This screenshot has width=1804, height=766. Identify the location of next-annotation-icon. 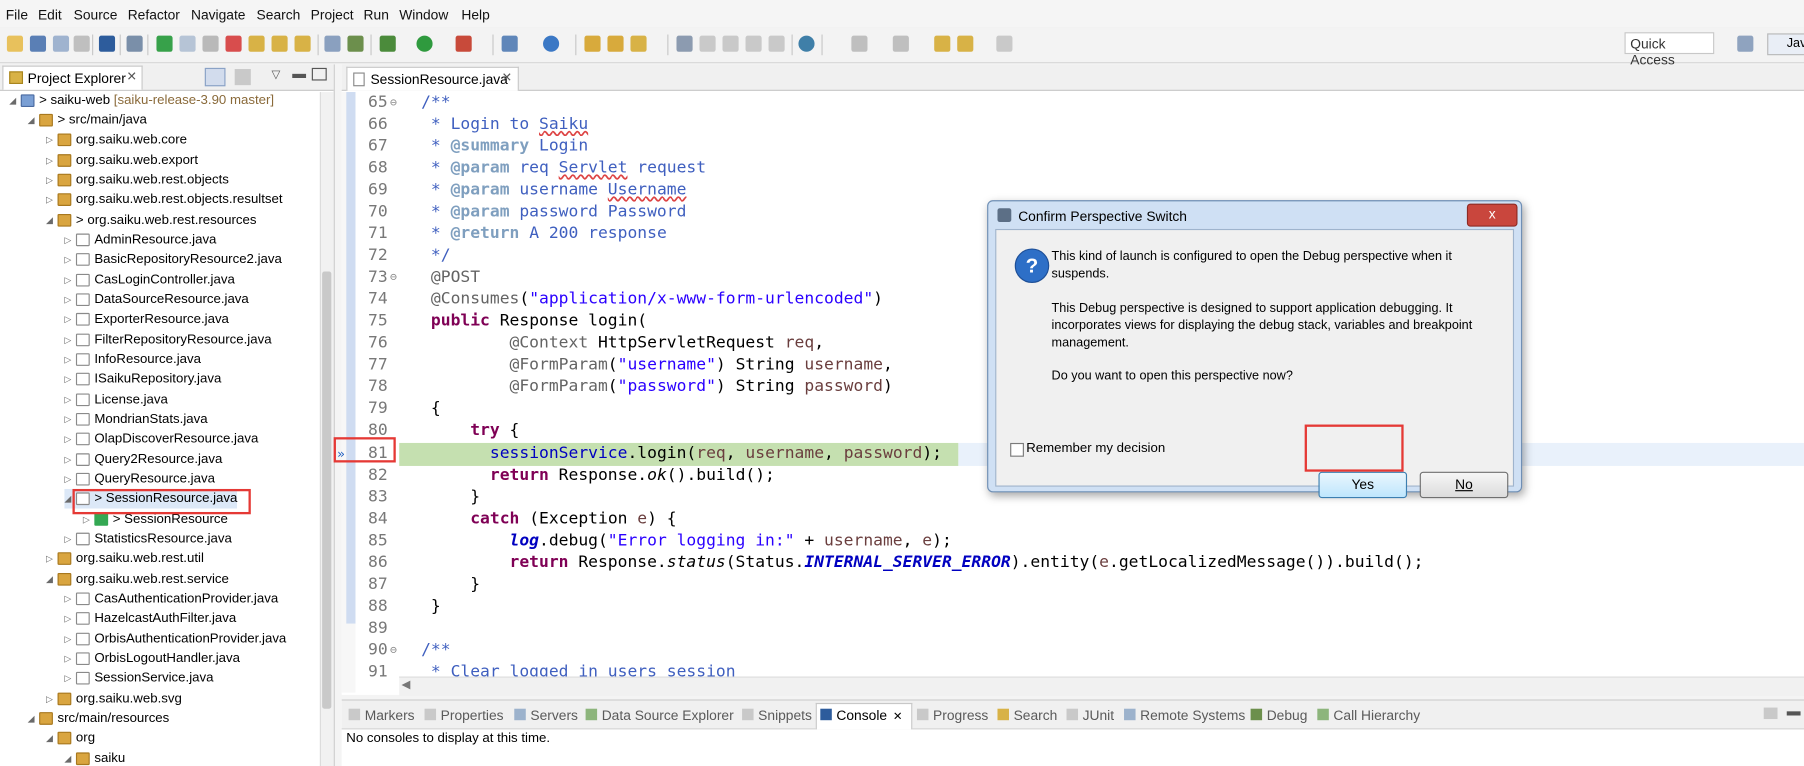
(859, 43).